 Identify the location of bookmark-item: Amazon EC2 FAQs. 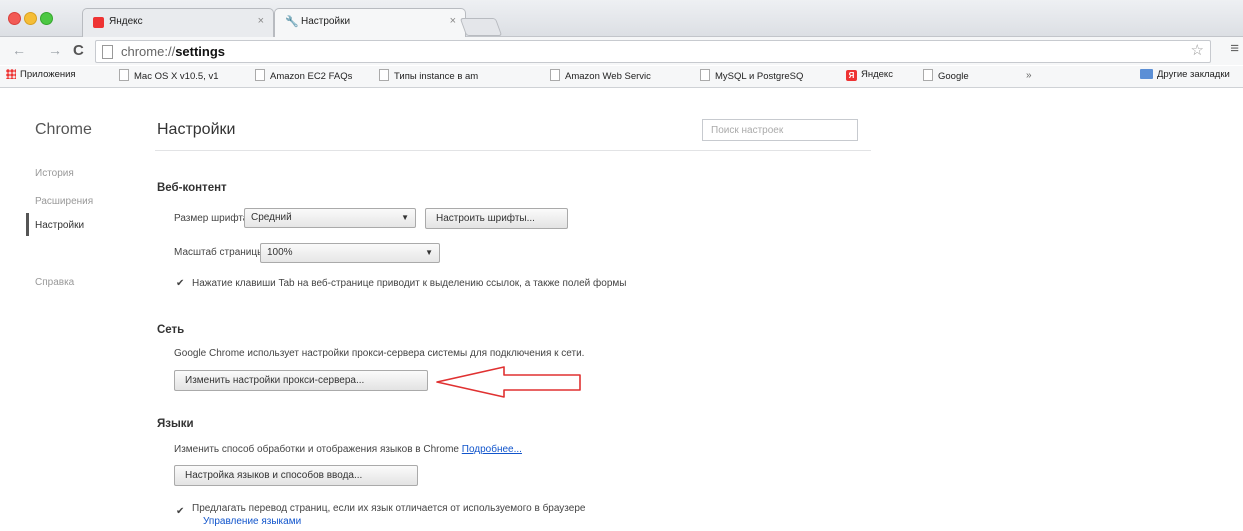
(303, 75).